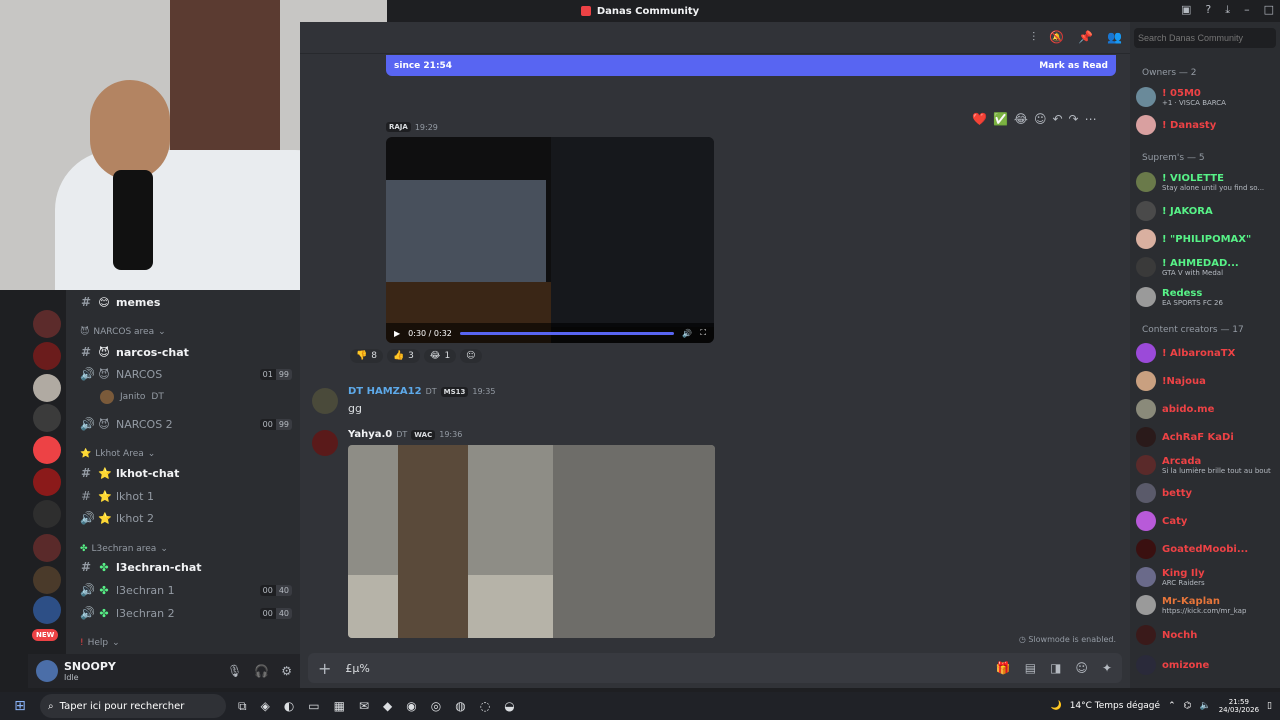 Image resolution: width=1280 pixels, height=720 pixels. Describe the element at coordinates (1021, 119) in the screenshot. I see `laugh-reaction-icon: 😂` at that location.